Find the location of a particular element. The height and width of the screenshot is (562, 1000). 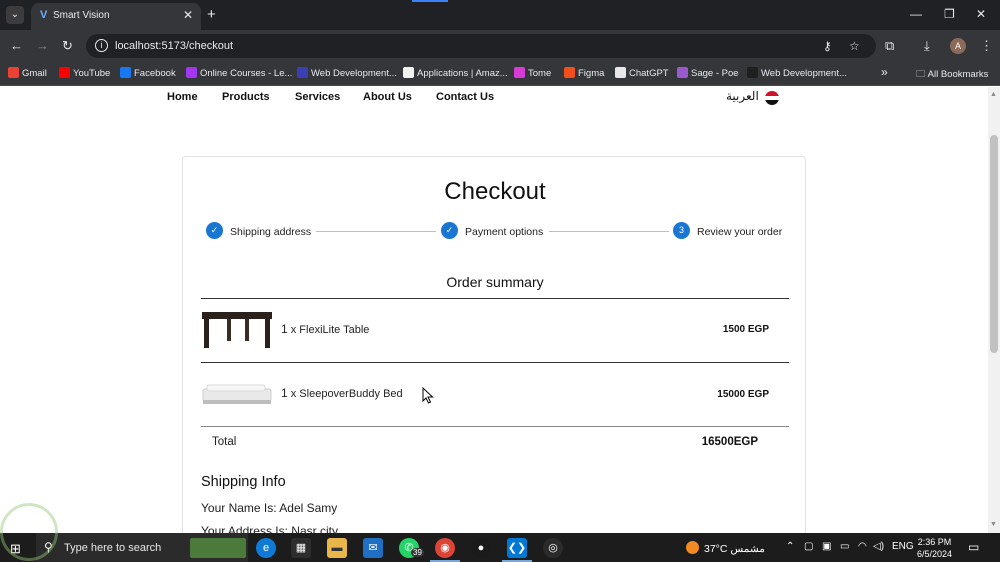

app-pin-icon: ● is located at coordinates (481, 548).